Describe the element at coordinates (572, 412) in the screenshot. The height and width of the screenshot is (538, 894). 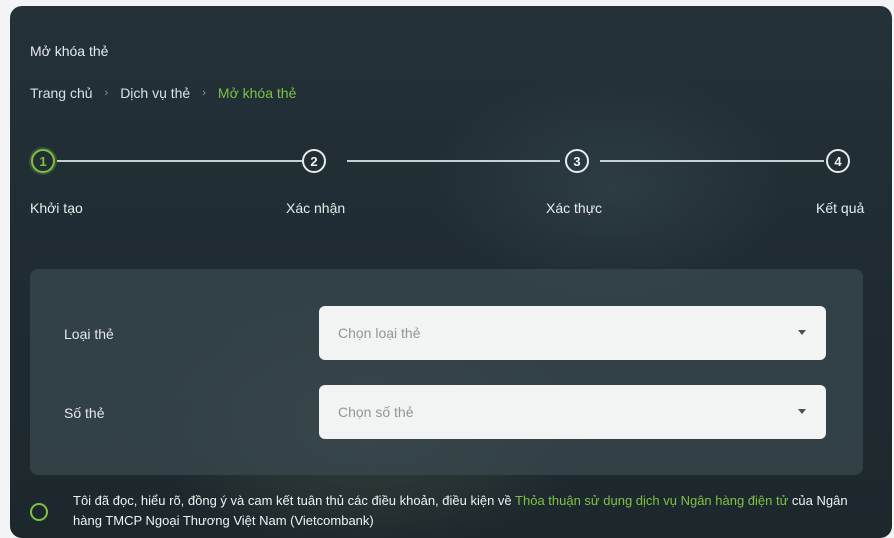
I see `card-number-select: Chọn số thẻ` at that location.